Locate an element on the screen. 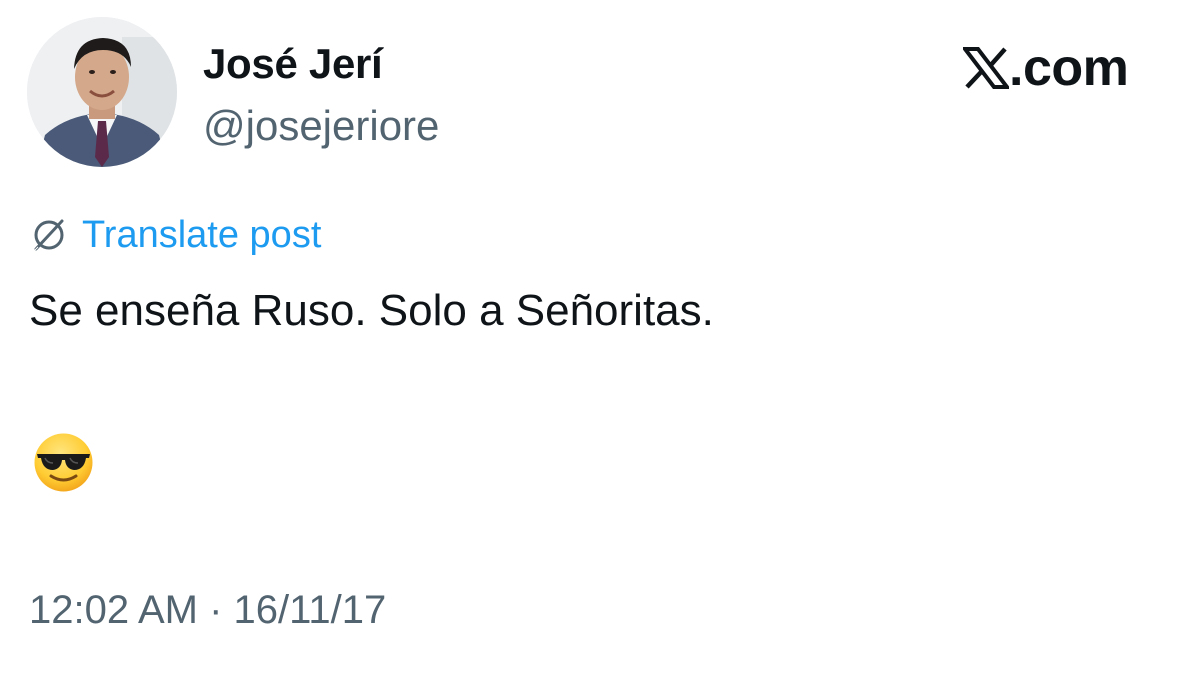  smiling-face-with-sunglasses-icon is located at coordinates (63, 462).